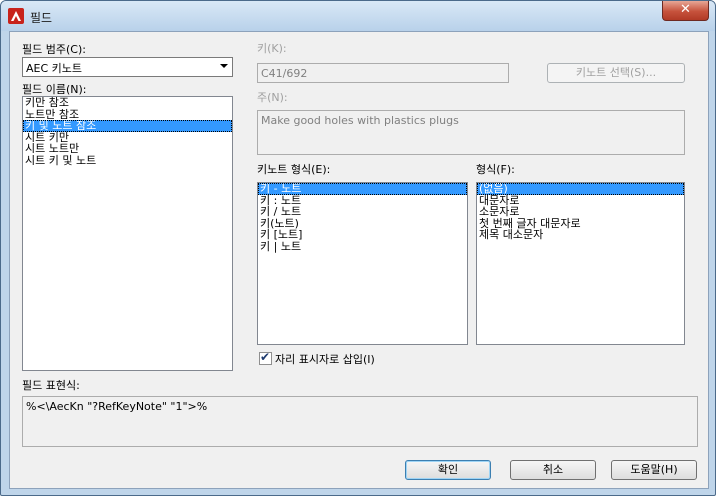 This screenshot has width=716, height=496. I want to click on format-label: 형식(F):, so click(495, 169).